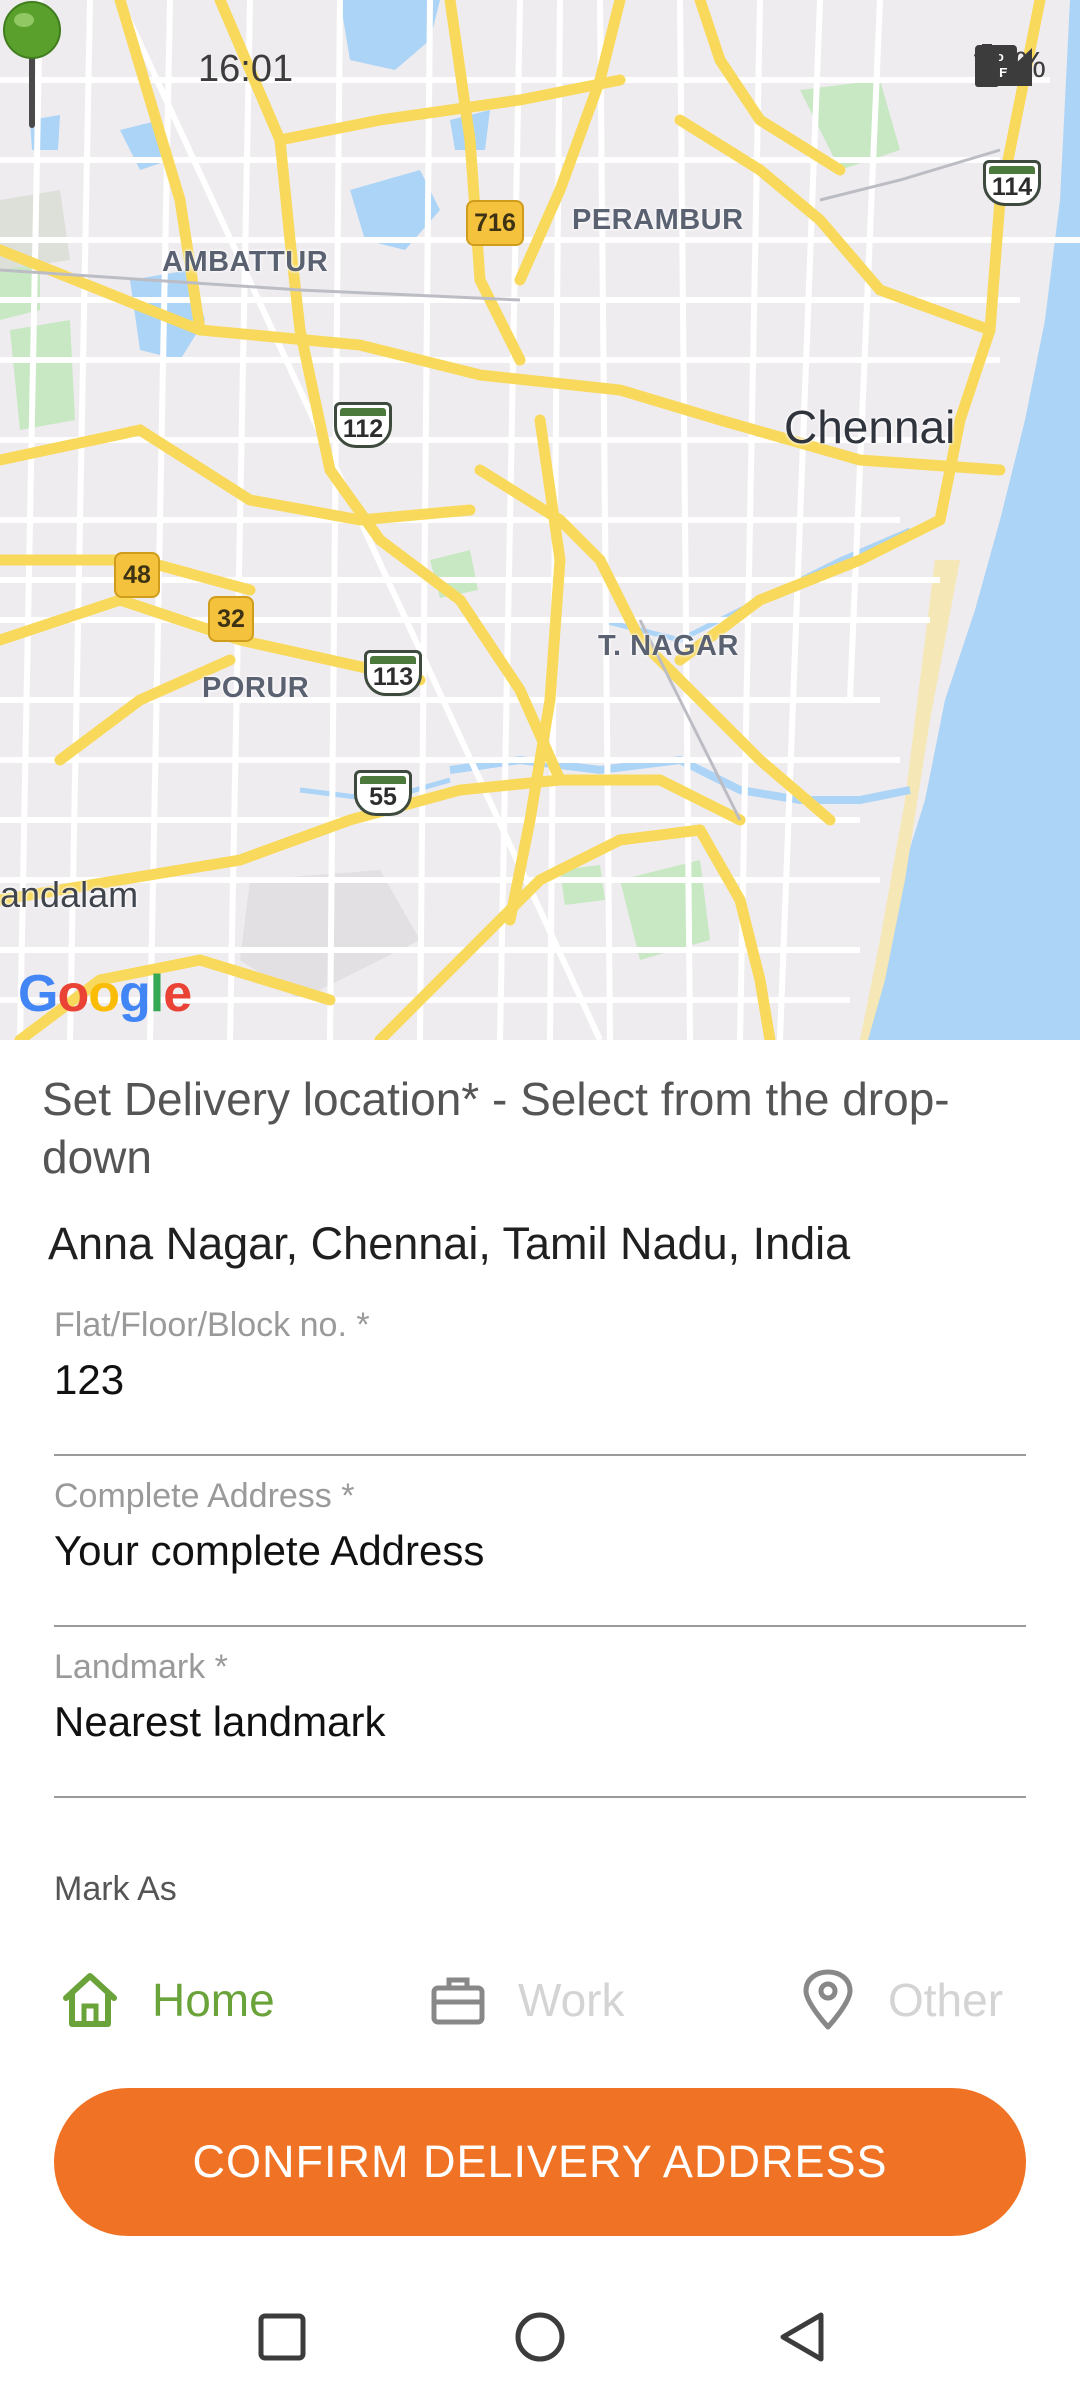  I want to click on road-shield-113: 113, so click(393, 673).